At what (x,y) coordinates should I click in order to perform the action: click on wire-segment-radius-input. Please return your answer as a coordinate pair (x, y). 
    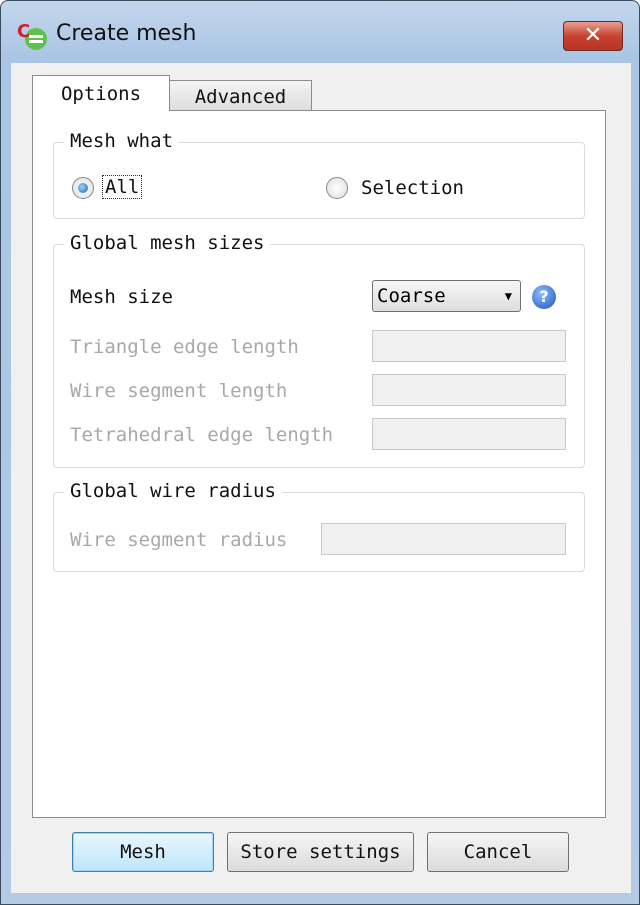
    Looking at the image, I should click on (443, 539).